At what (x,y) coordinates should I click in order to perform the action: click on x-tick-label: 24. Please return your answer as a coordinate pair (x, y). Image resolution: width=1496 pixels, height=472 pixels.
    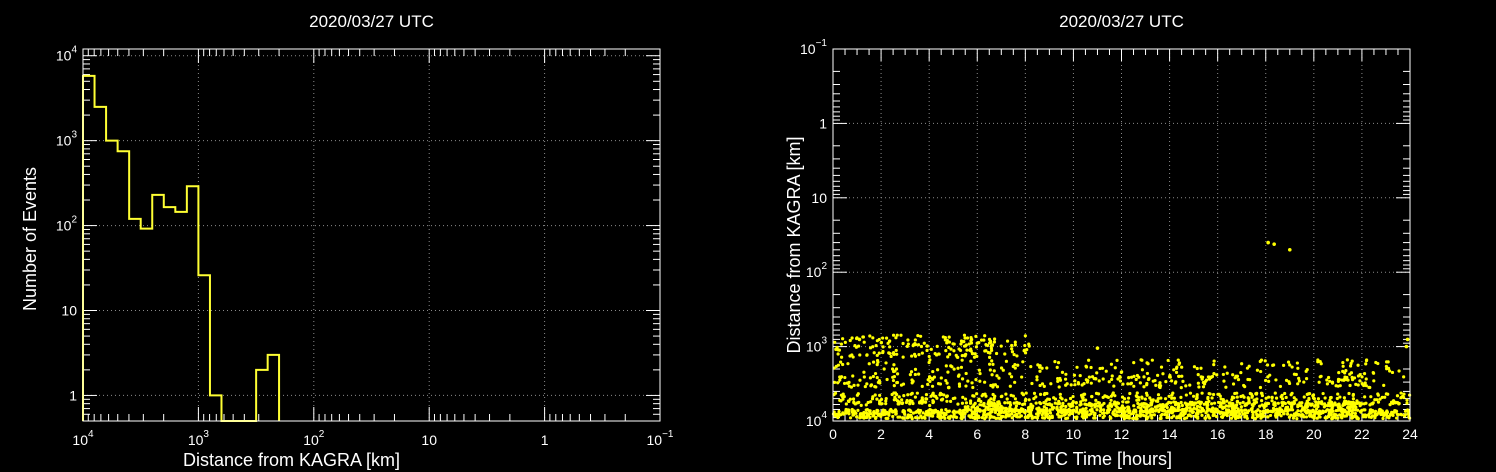
    Looking at the image, I should click on (1410, 434).